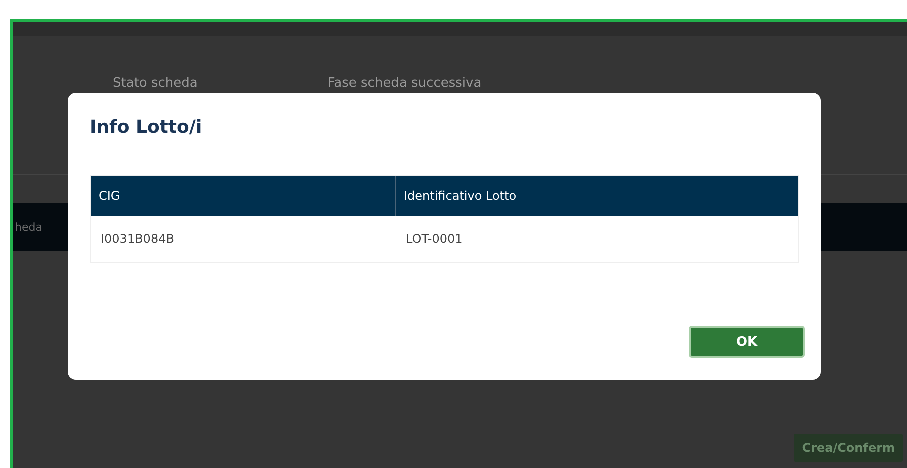 The height and width of the screenshot is (468, 907). What do you see at coordinates (243, 196) in the screenshot?
I see `column-header: CIG` at bounding box center [243, 196].